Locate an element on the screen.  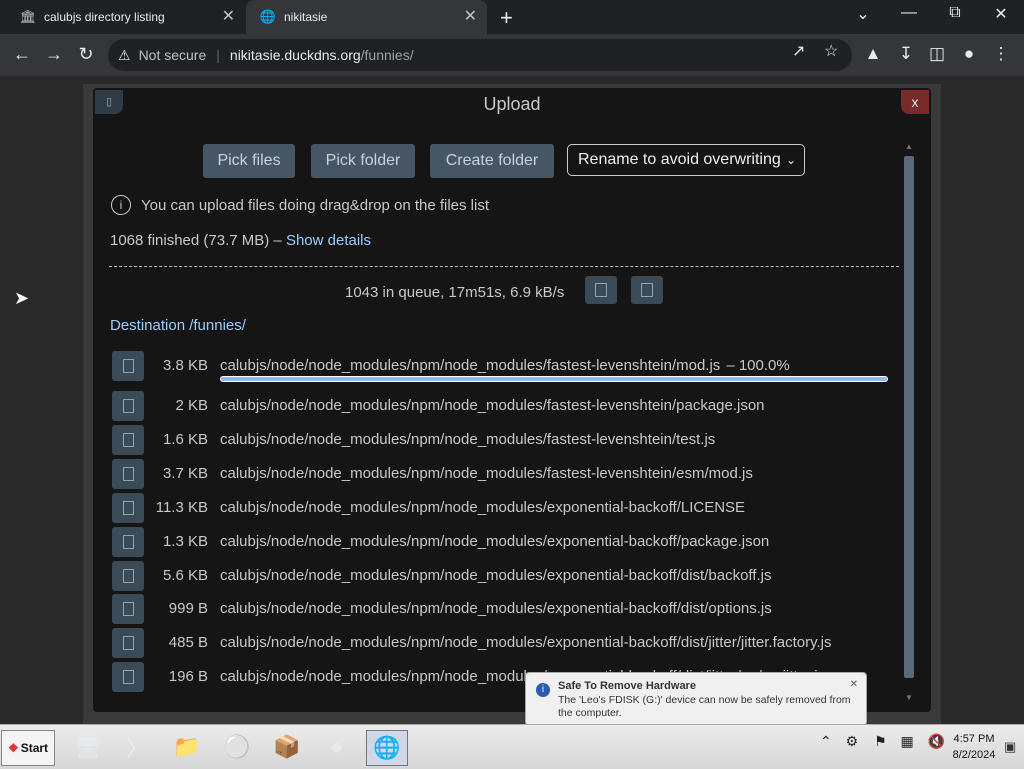
minimize-button: — is located at coordinates (909, 13).